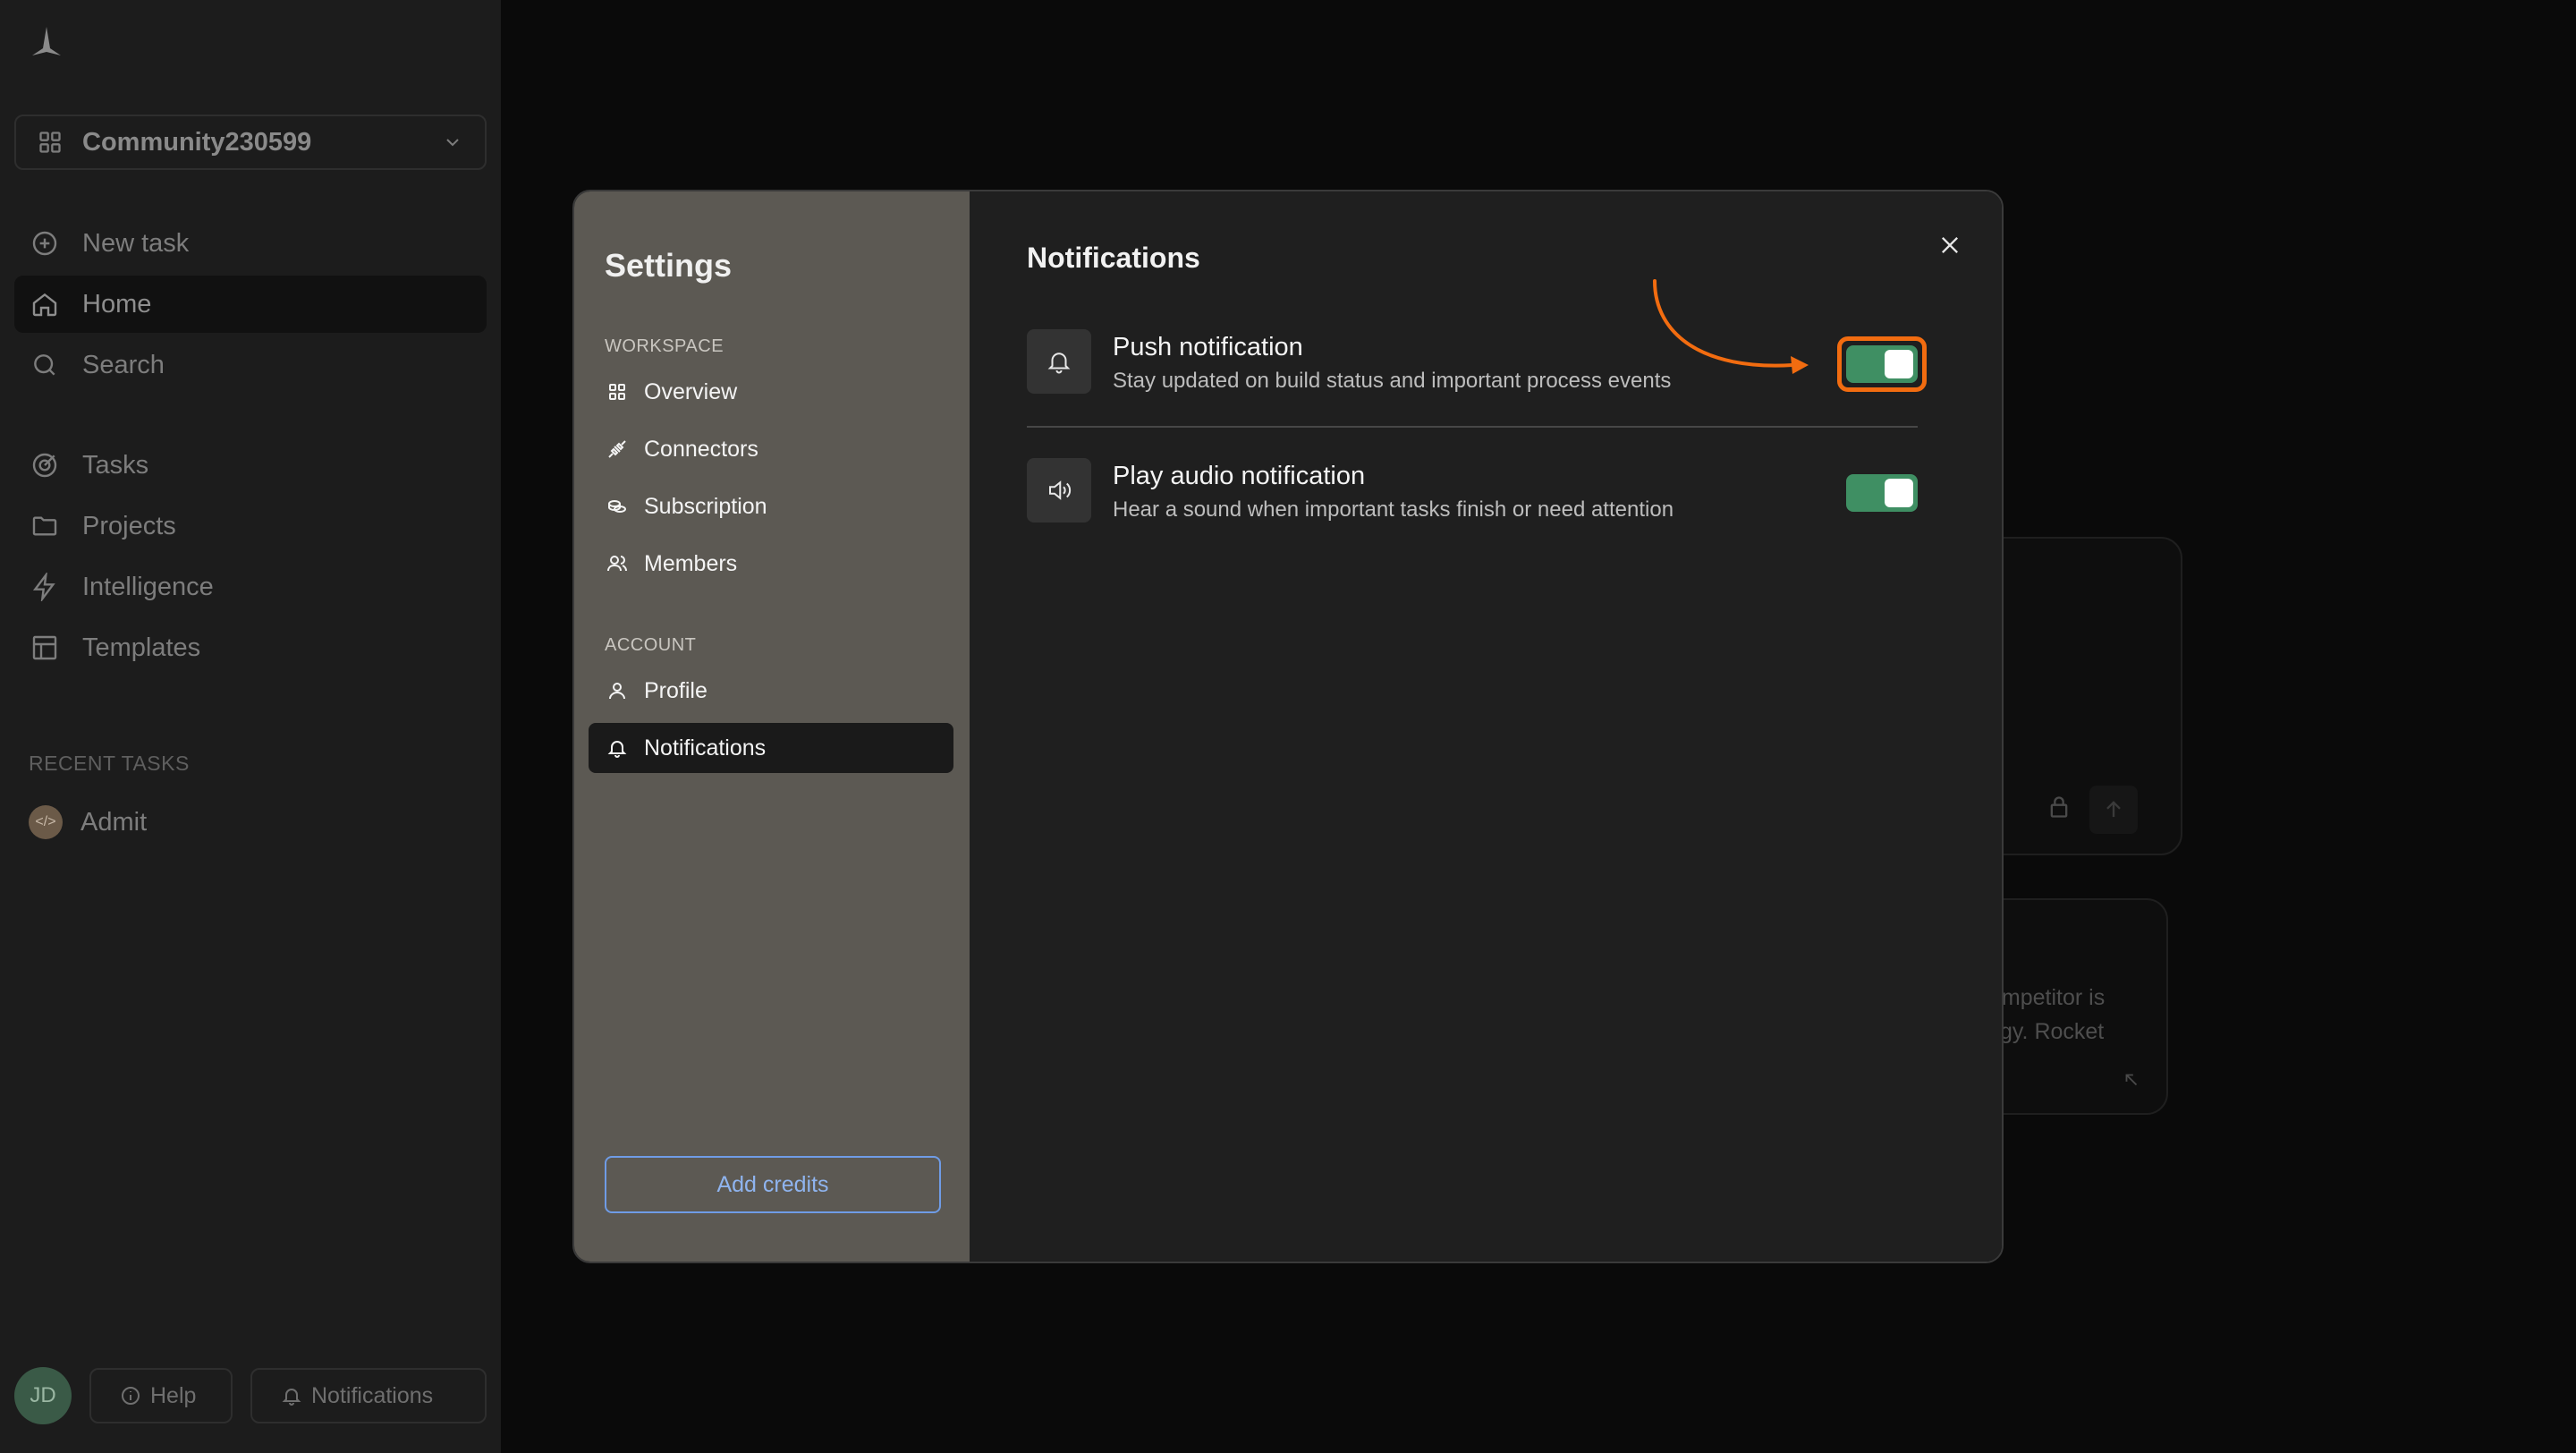 This screenshot has width=2576, height=1453. Describe the element at coordinates (141, 647) in the screenshot. I see `nav-label: Templates` at that location.